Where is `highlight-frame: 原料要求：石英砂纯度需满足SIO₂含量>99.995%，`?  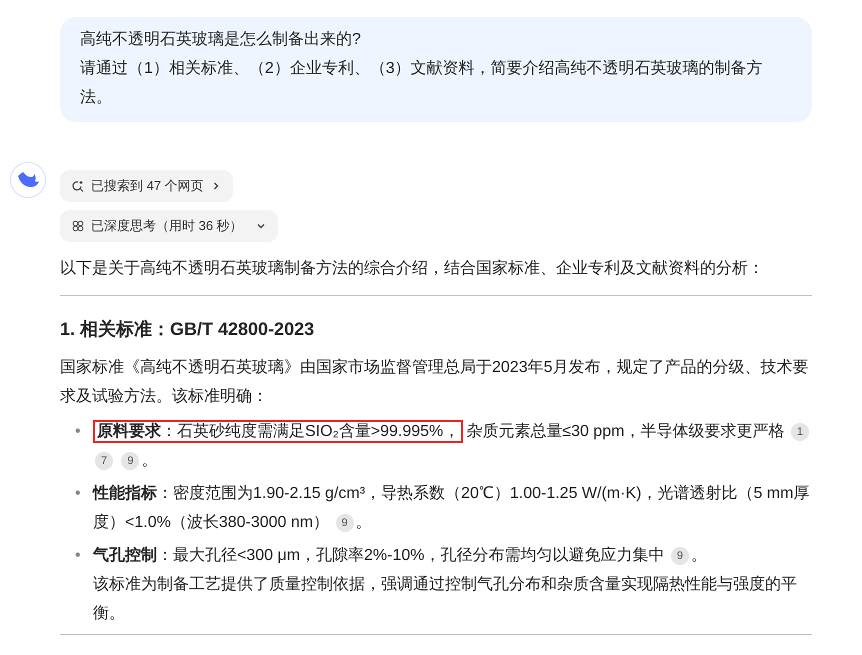 highlight-frame: 原料要求：石英砂纯度需满足SIO₂含量>99.995%， is located at coordinates (278, 431).